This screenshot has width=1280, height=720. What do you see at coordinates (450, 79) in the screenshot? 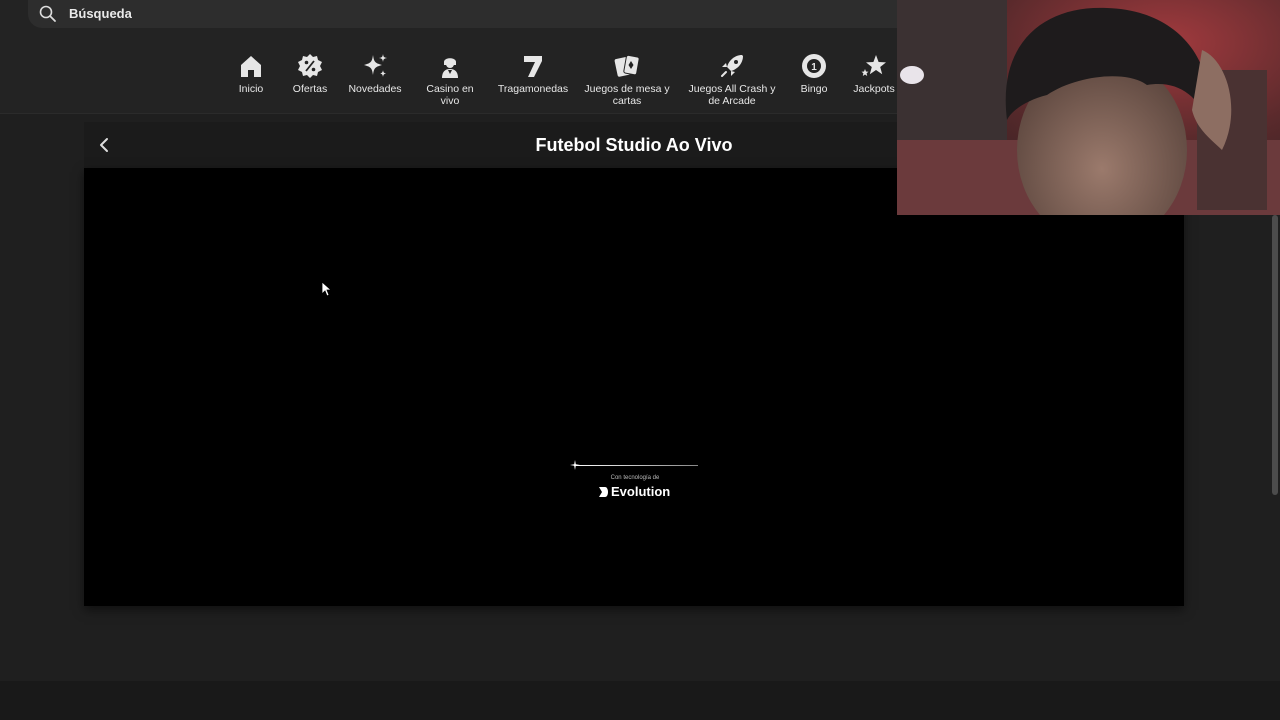
I see `nav-item-casino-en-vivo: Casino en vivo` at bounding box center [450, 79].